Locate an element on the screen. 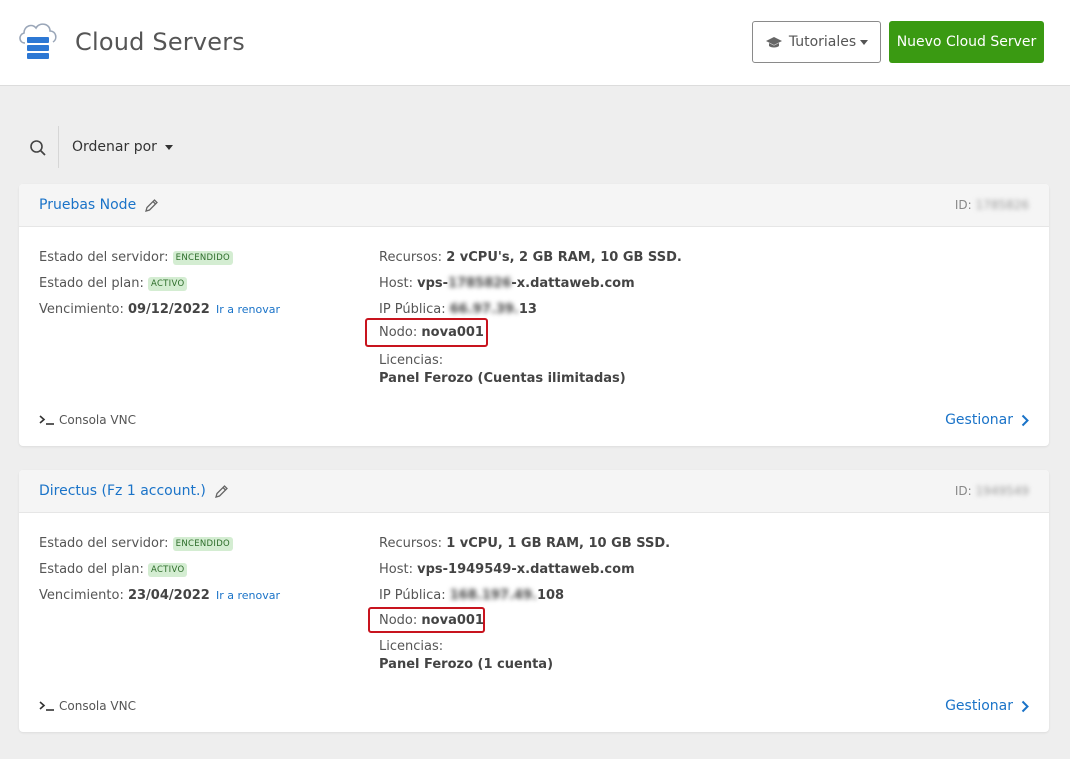 This screenshot has width=1070, height=759. host-prefix: vps- is located at coordinates (433, 283).